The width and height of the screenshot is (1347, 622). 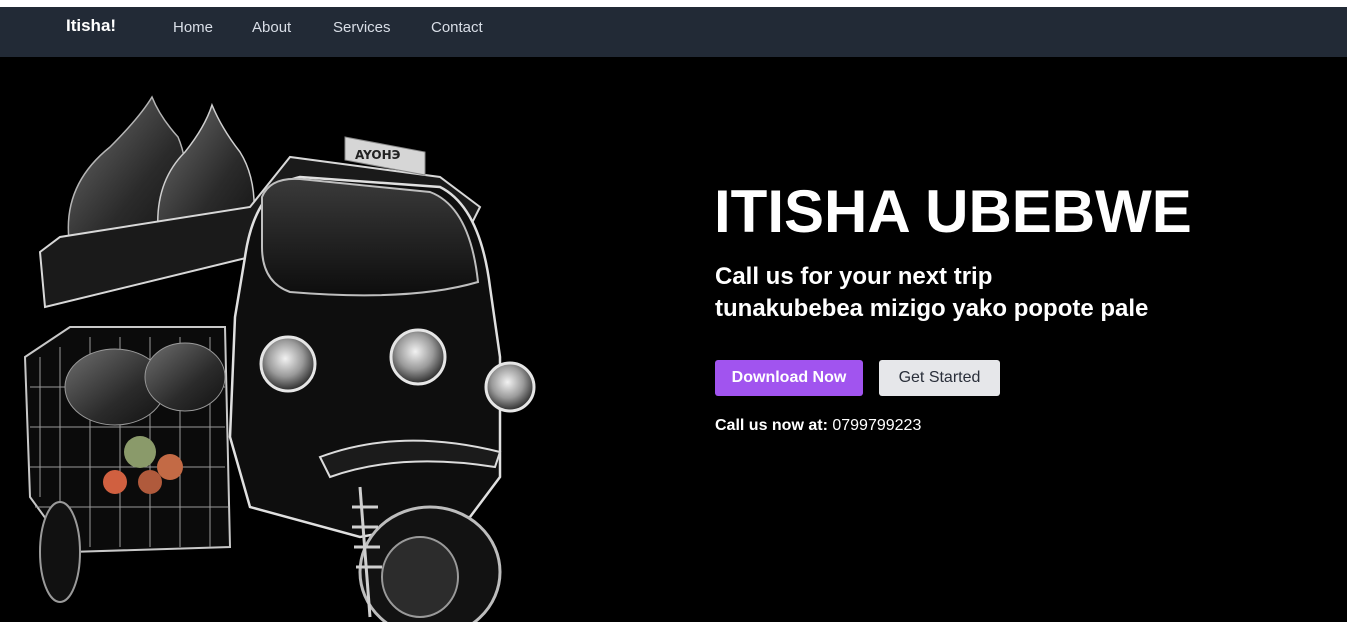 I want to click on phone-label: Call us now at:, so click(x=771, y=425).